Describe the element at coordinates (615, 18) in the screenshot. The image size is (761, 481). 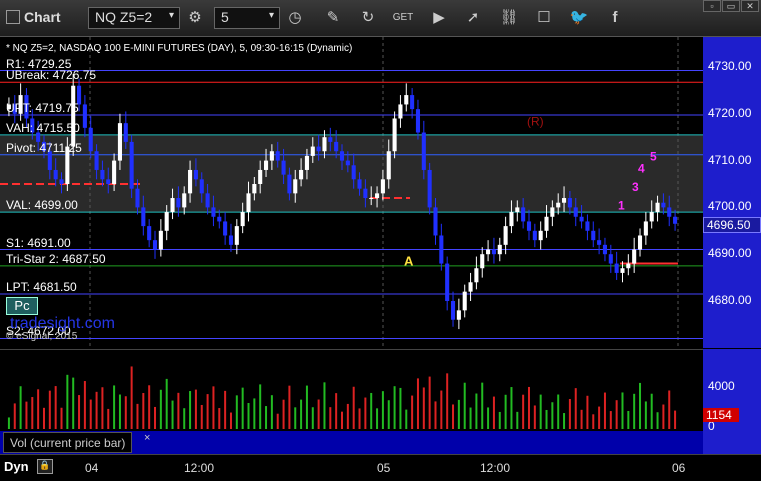
I see `facebook-icon: f` at that location.